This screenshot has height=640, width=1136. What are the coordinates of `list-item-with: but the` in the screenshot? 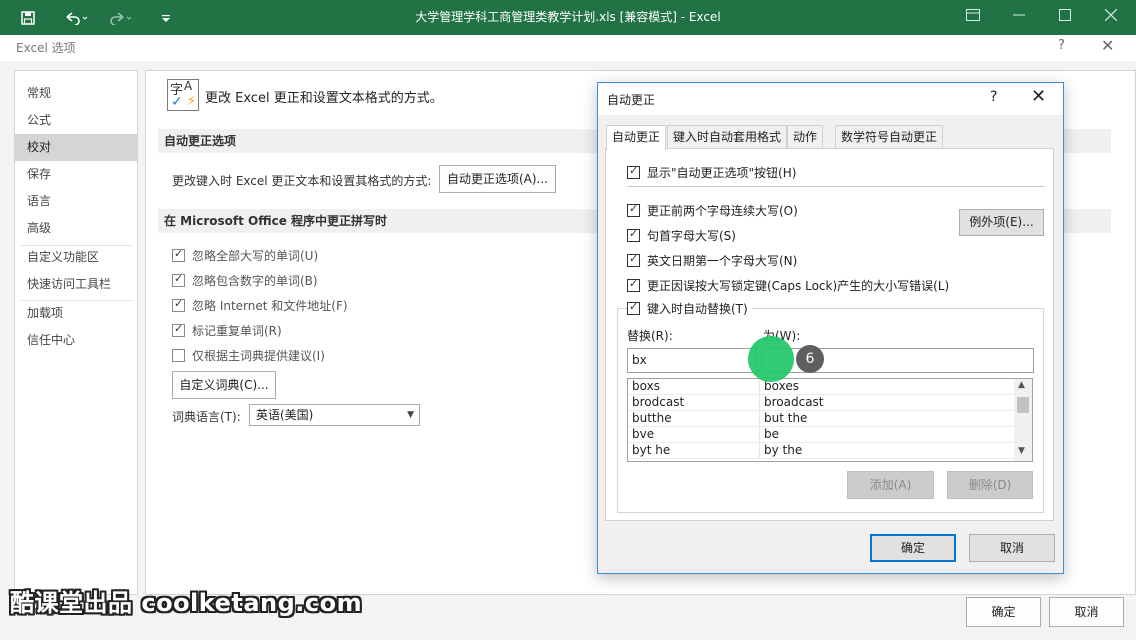 It's located at (786, 418).